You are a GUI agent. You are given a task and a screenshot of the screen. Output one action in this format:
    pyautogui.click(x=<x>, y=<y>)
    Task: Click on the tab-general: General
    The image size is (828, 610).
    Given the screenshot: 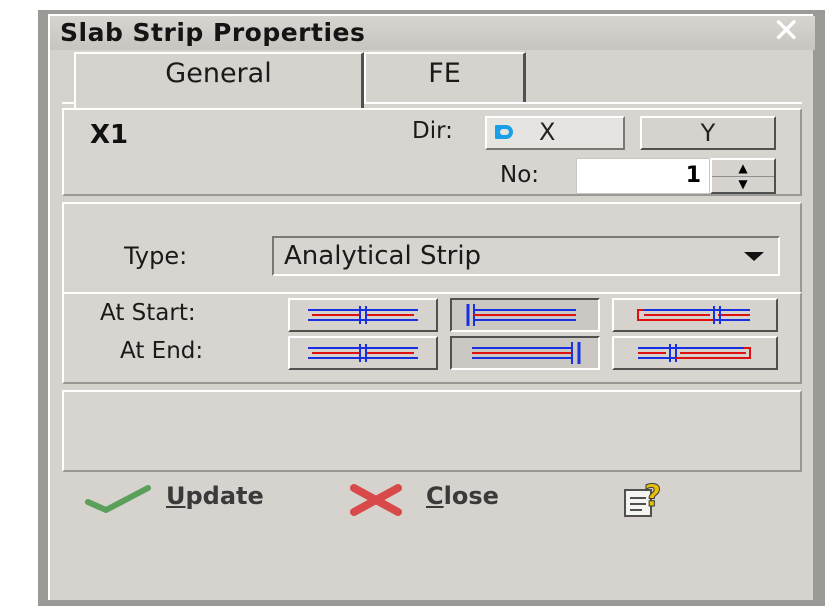 What is the action you would take?
    pyautogui.click(x=219, y=80)
    